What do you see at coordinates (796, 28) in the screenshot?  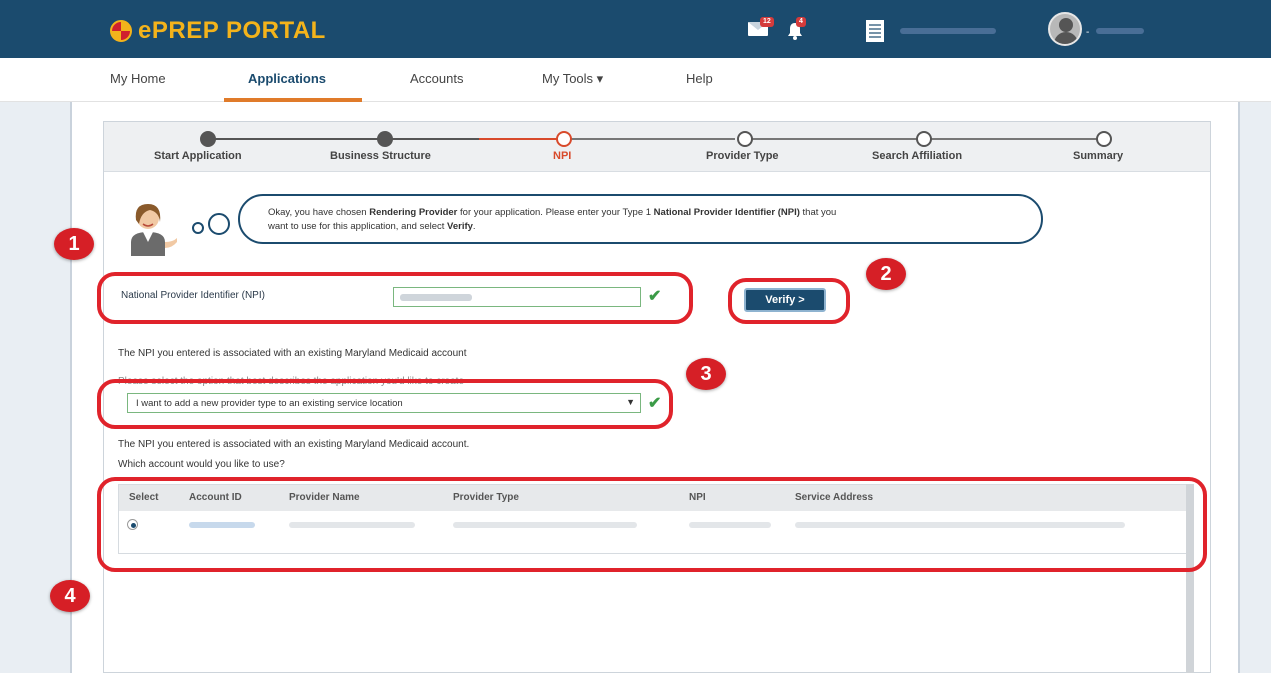 I see `bell-icon: 4` at bounding box center [796, 28].